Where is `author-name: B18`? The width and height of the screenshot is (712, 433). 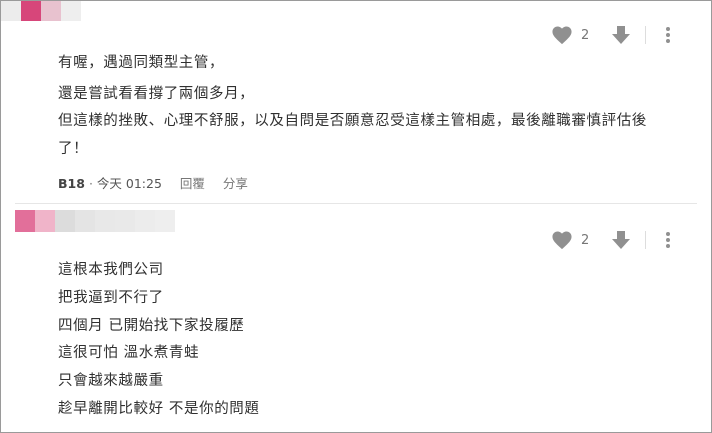
author-name: B18 is located at coordinates (71, 183).